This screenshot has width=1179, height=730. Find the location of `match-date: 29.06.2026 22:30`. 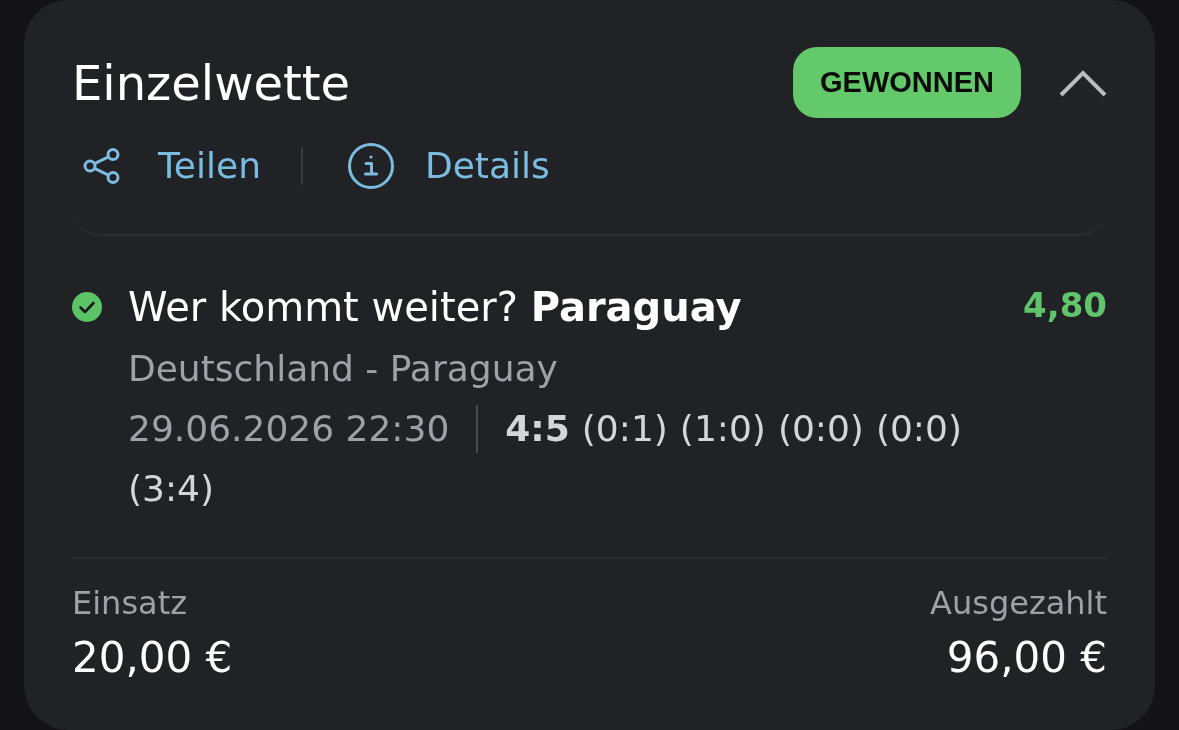

match-date: 29.06.2026 22:30 is located at coordinates (289, 429).